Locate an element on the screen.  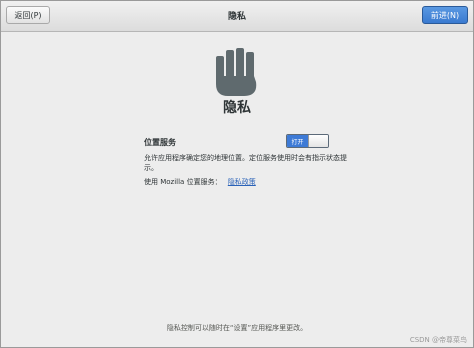
switch-knob is located at coordinates (318, 141).